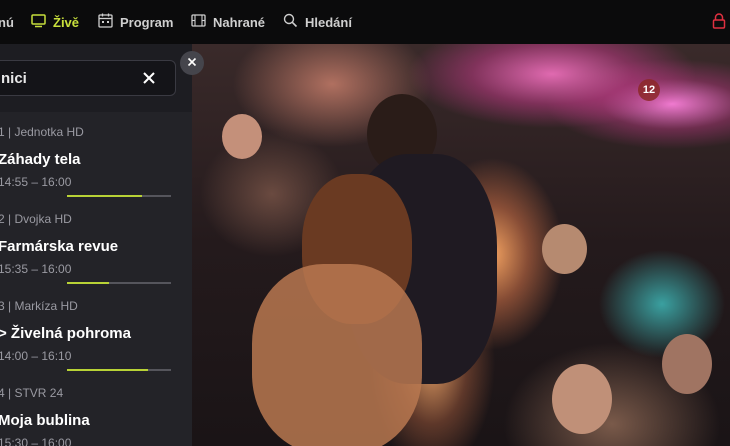  What do you see at coordinates (294, 22) in the screenshot?
I see `search-icon` at bounding box center [294, 22].